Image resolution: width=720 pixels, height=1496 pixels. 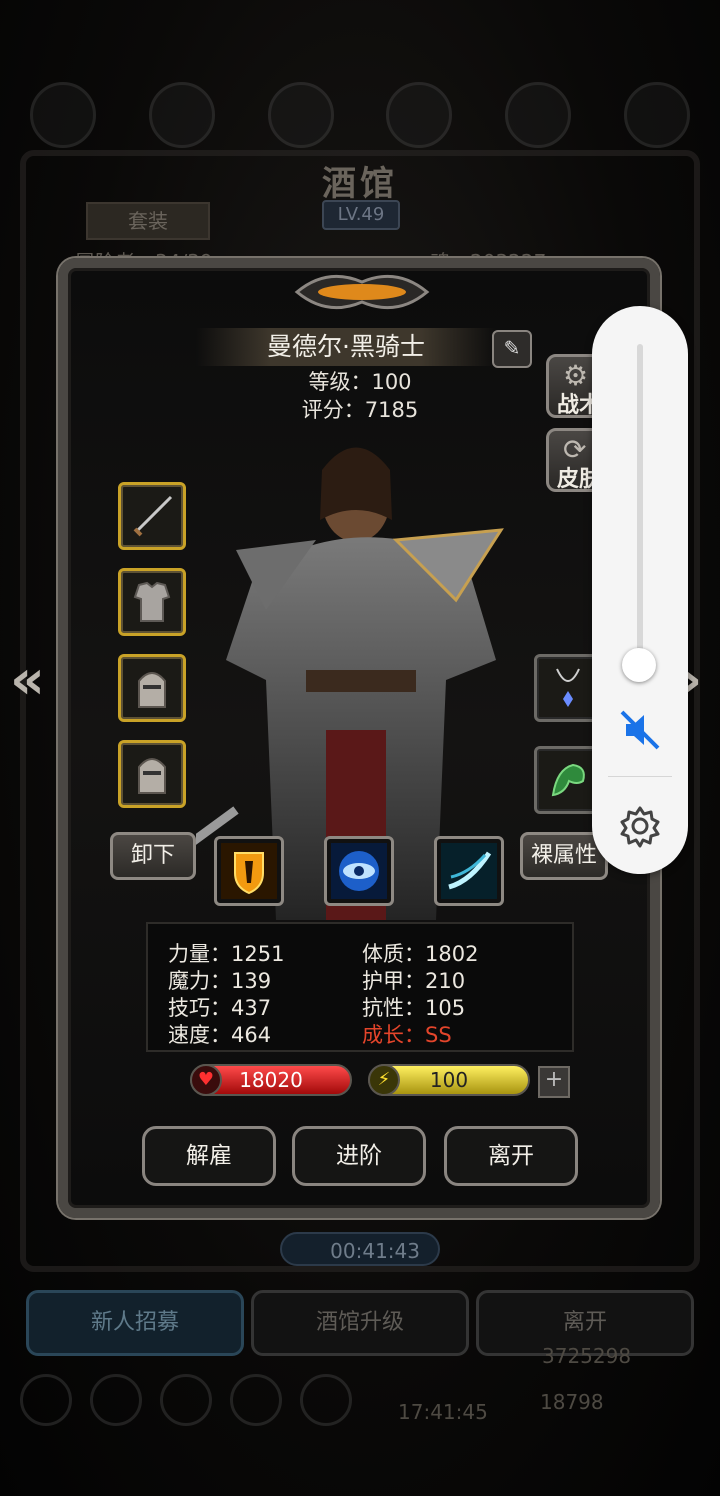 I want to click on chest-armor-icon, so click(x=152, y=601).